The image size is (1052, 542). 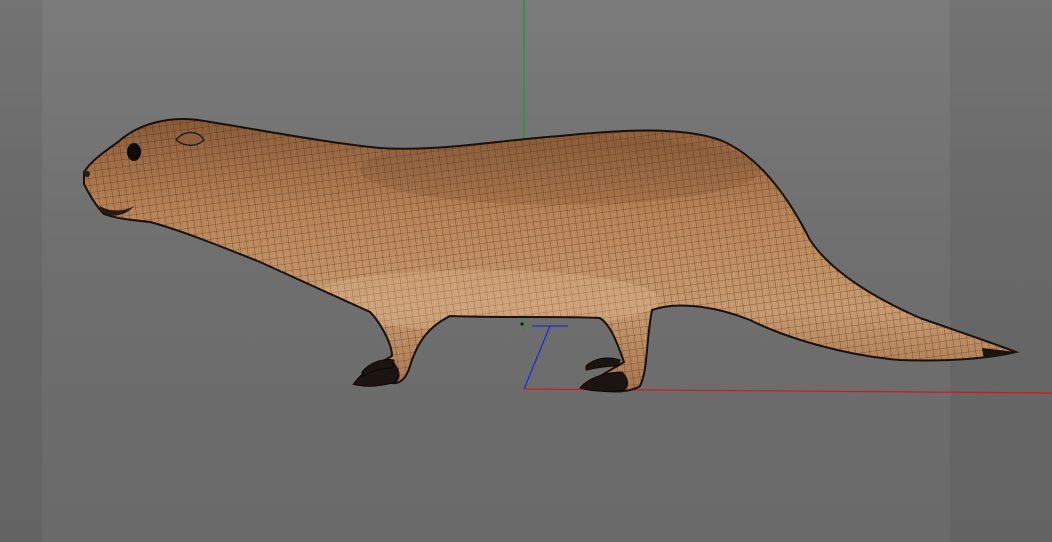 What do you see at coordinates (604, 374) in the screenshot?
I see `hind-paw` at bounding box center [604, 374].